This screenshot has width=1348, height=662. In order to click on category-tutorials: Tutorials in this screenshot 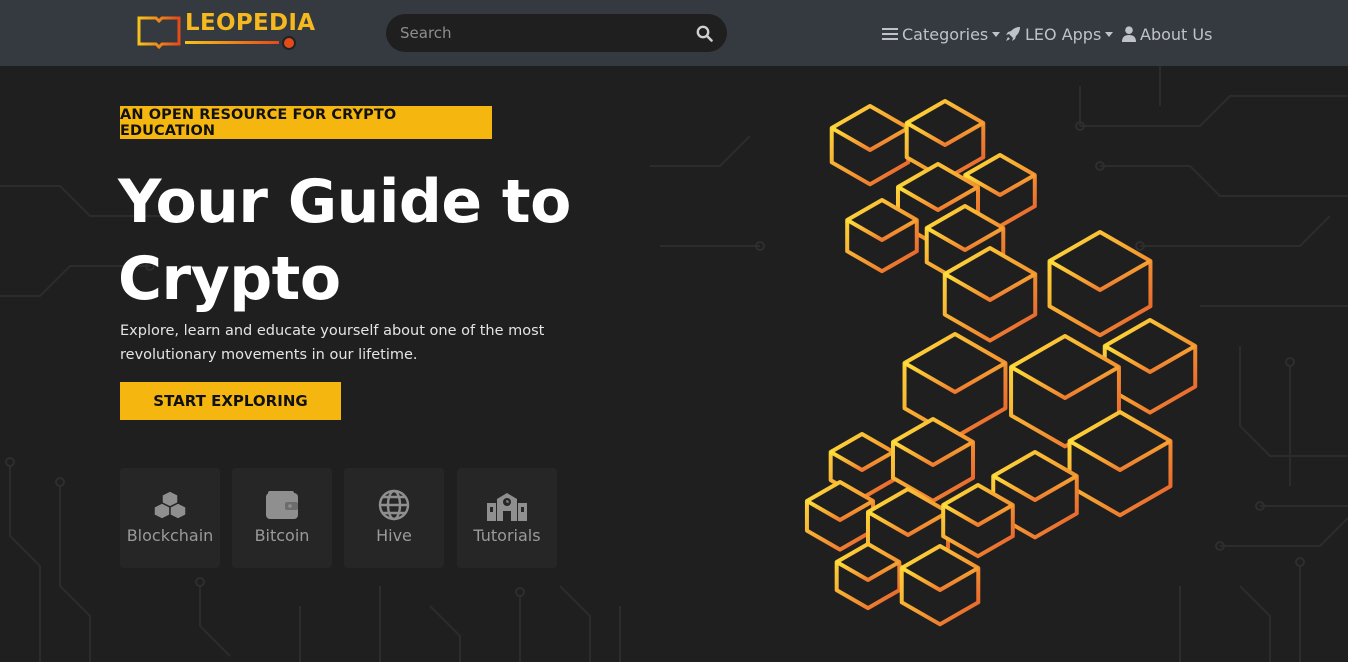, I will do `click(507, 518)`.